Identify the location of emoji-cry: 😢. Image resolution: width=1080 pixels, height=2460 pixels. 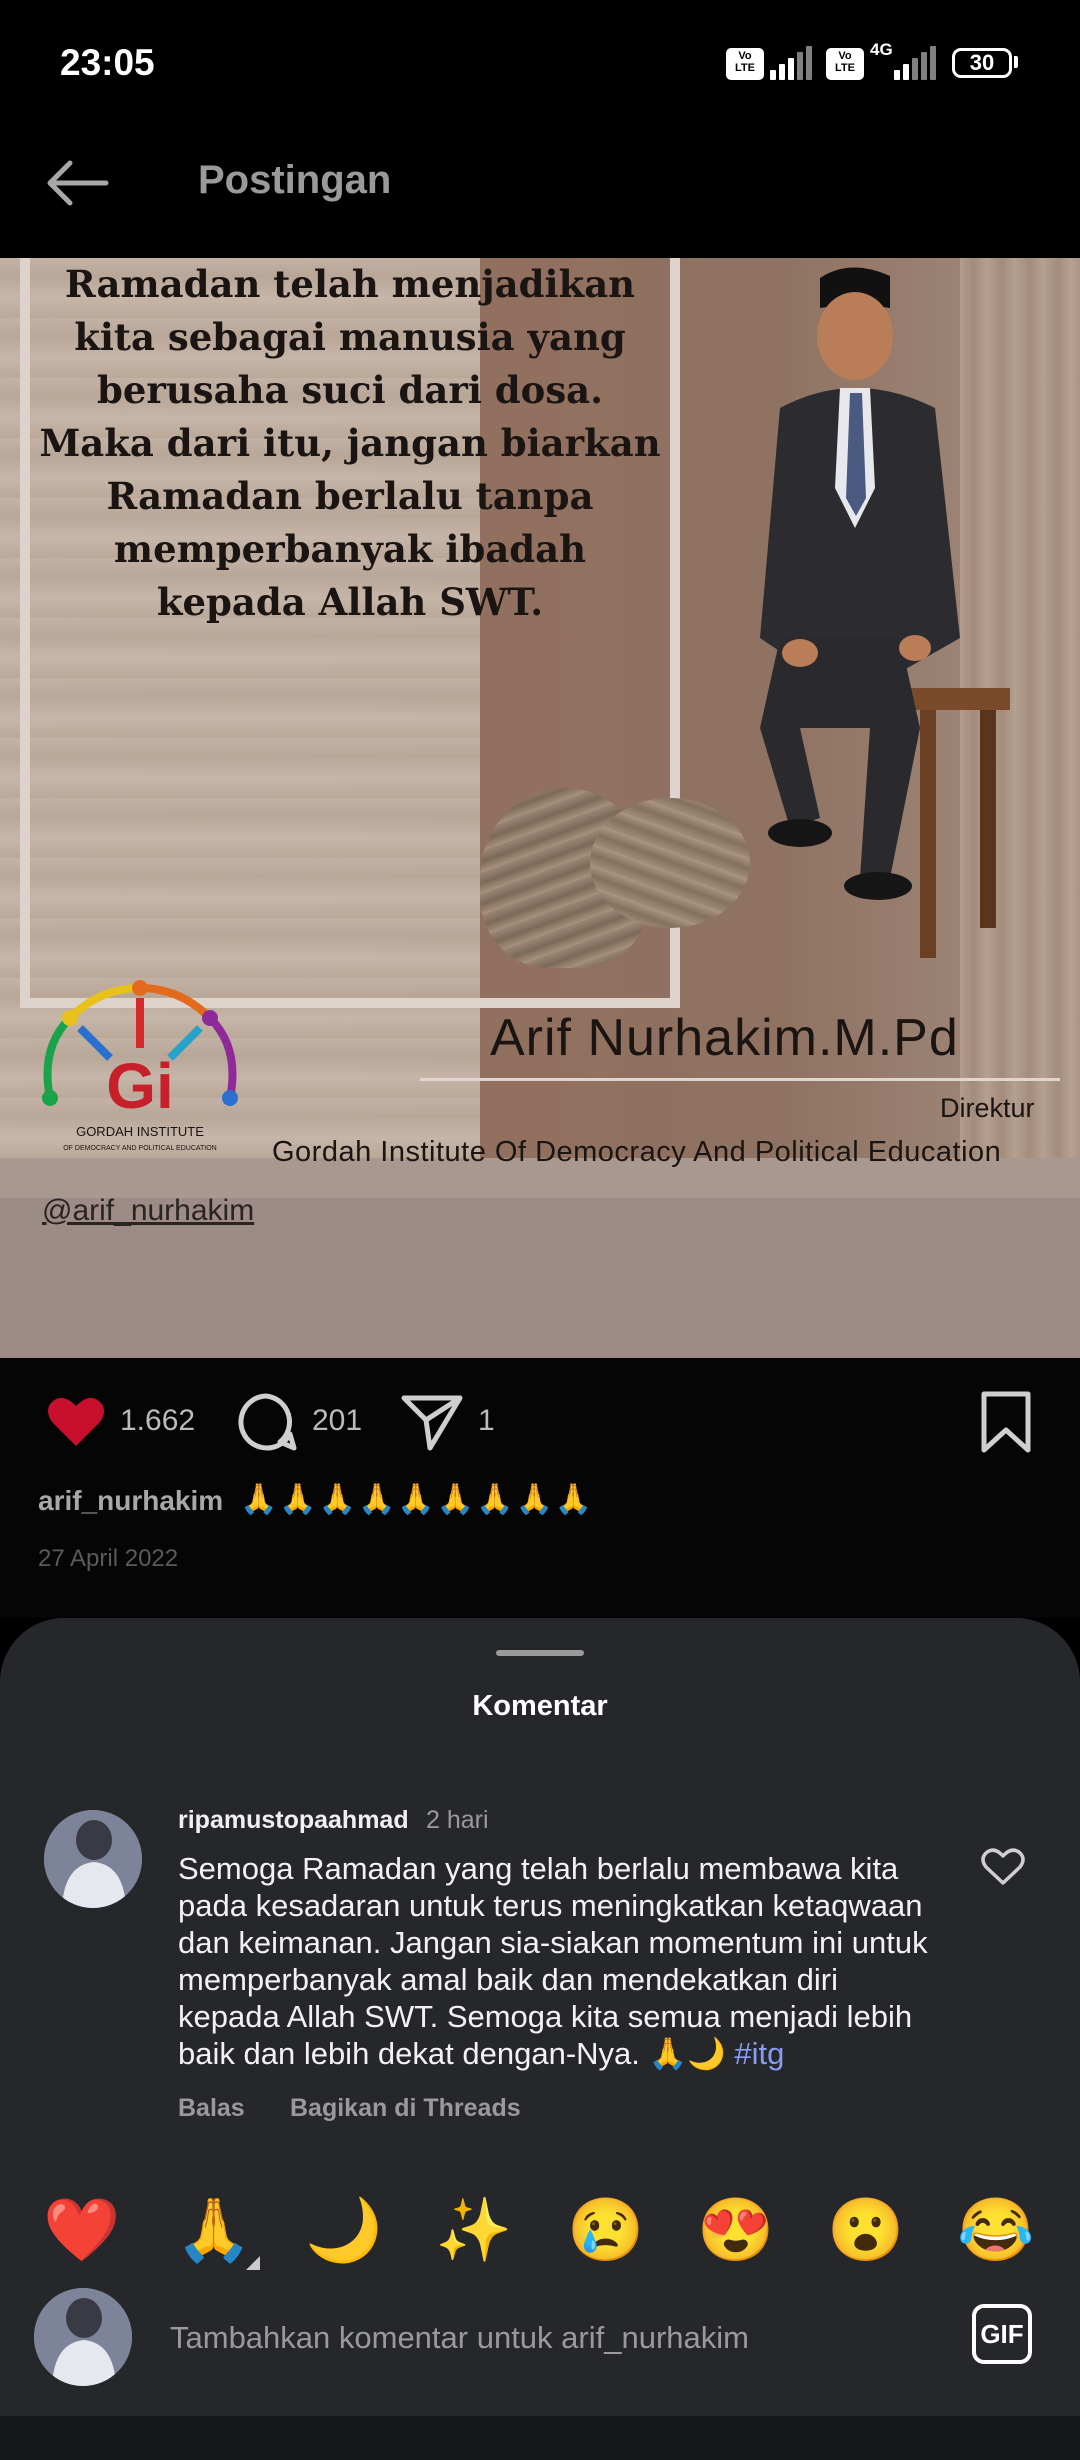
(606, 2231).